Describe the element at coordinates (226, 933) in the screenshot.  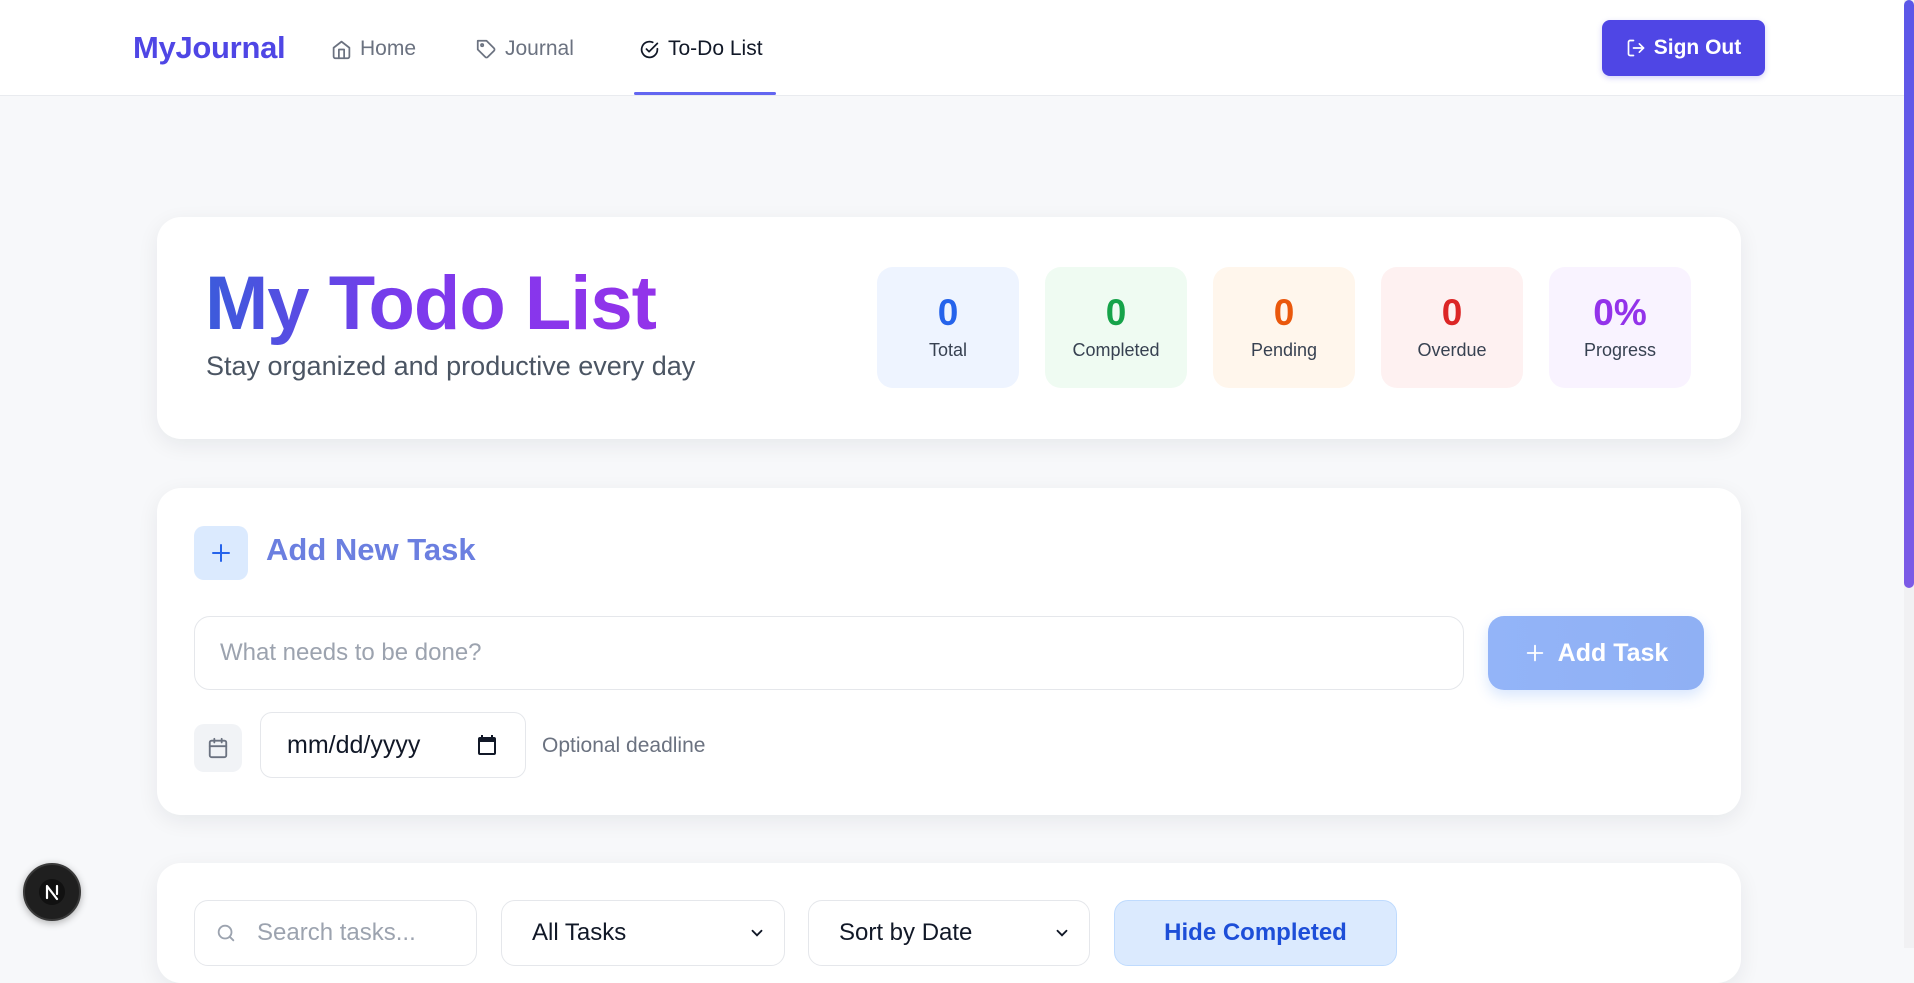
I see `search-icon` at that location.